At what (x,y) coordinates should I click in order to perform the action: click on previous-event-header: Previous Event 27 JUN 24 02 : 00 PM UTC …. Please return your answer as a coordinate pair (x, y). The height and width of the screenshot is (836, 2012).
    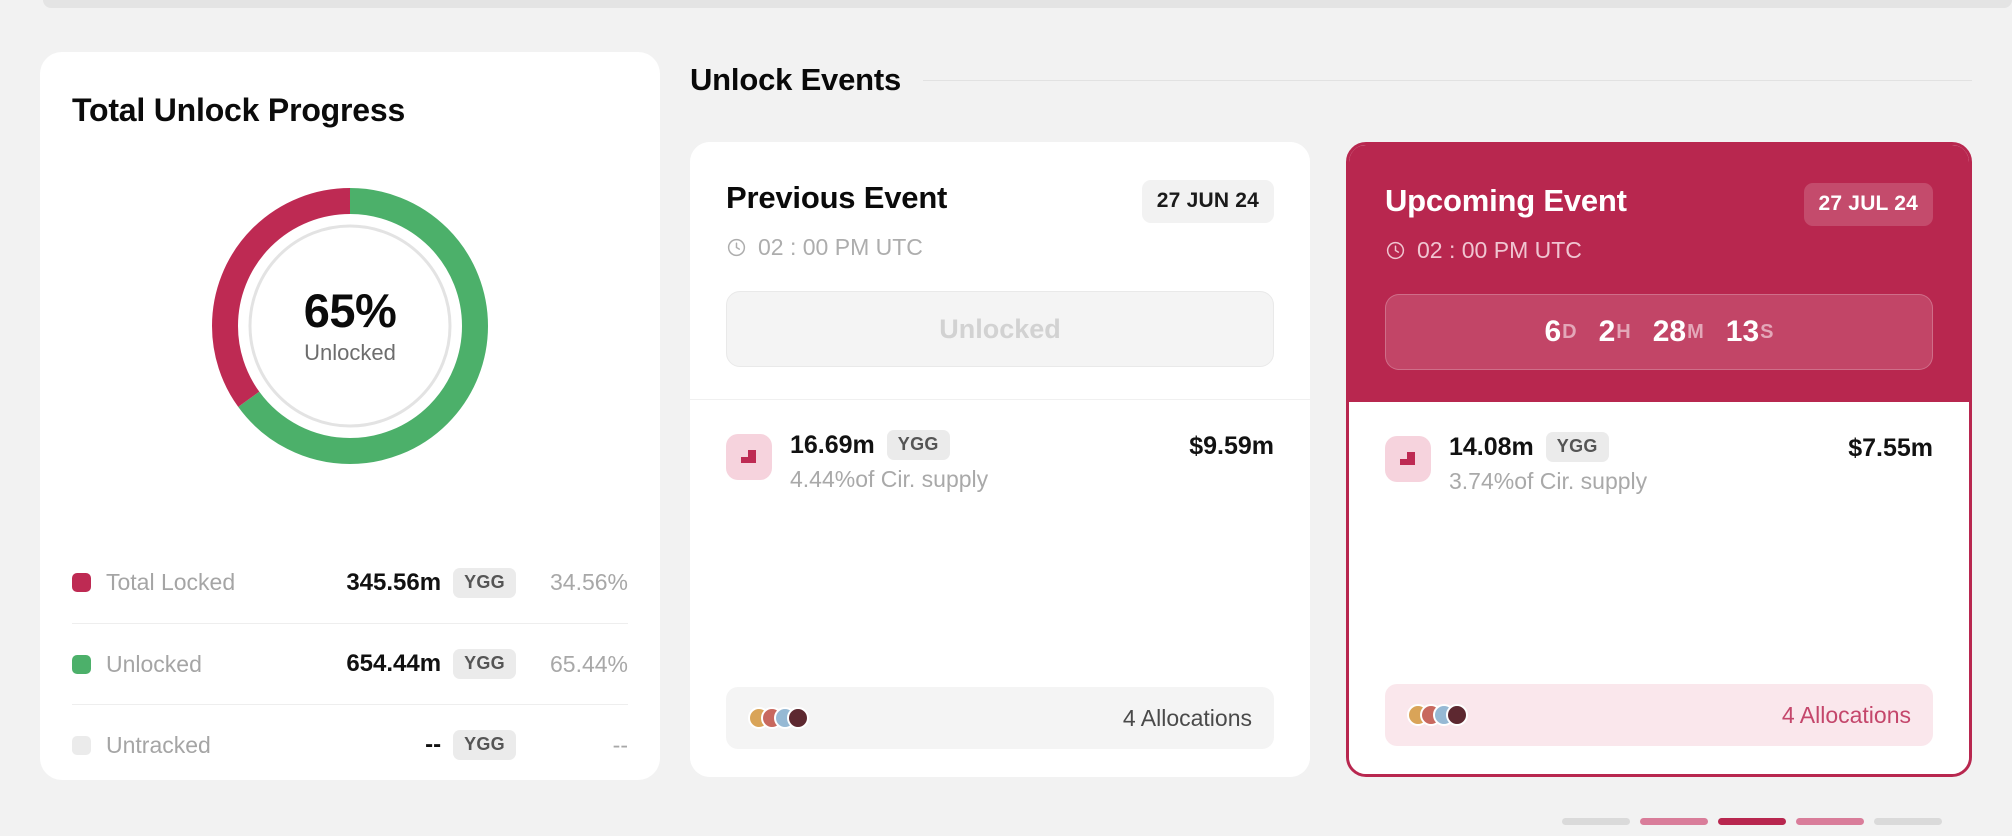
    Looking at the image, I should click on (1000, 271).